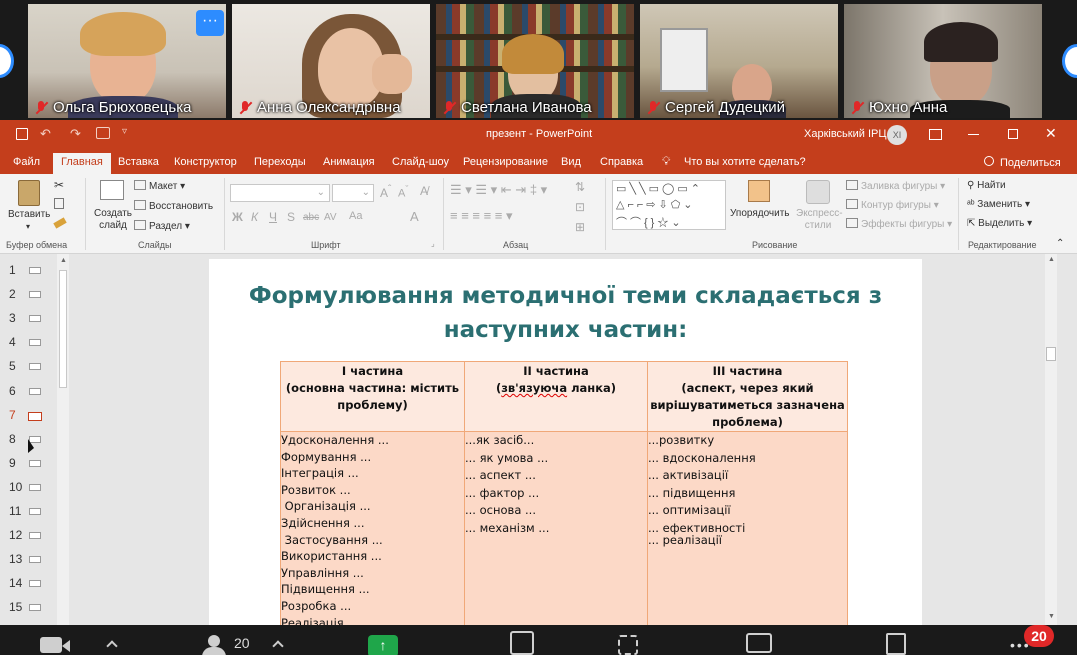 Image resolution: width=1077 pixels, height=655 pixels. Describe the element at coordinates (210, 23) in the screenshot. I see `more-options-button: ···` at that location.